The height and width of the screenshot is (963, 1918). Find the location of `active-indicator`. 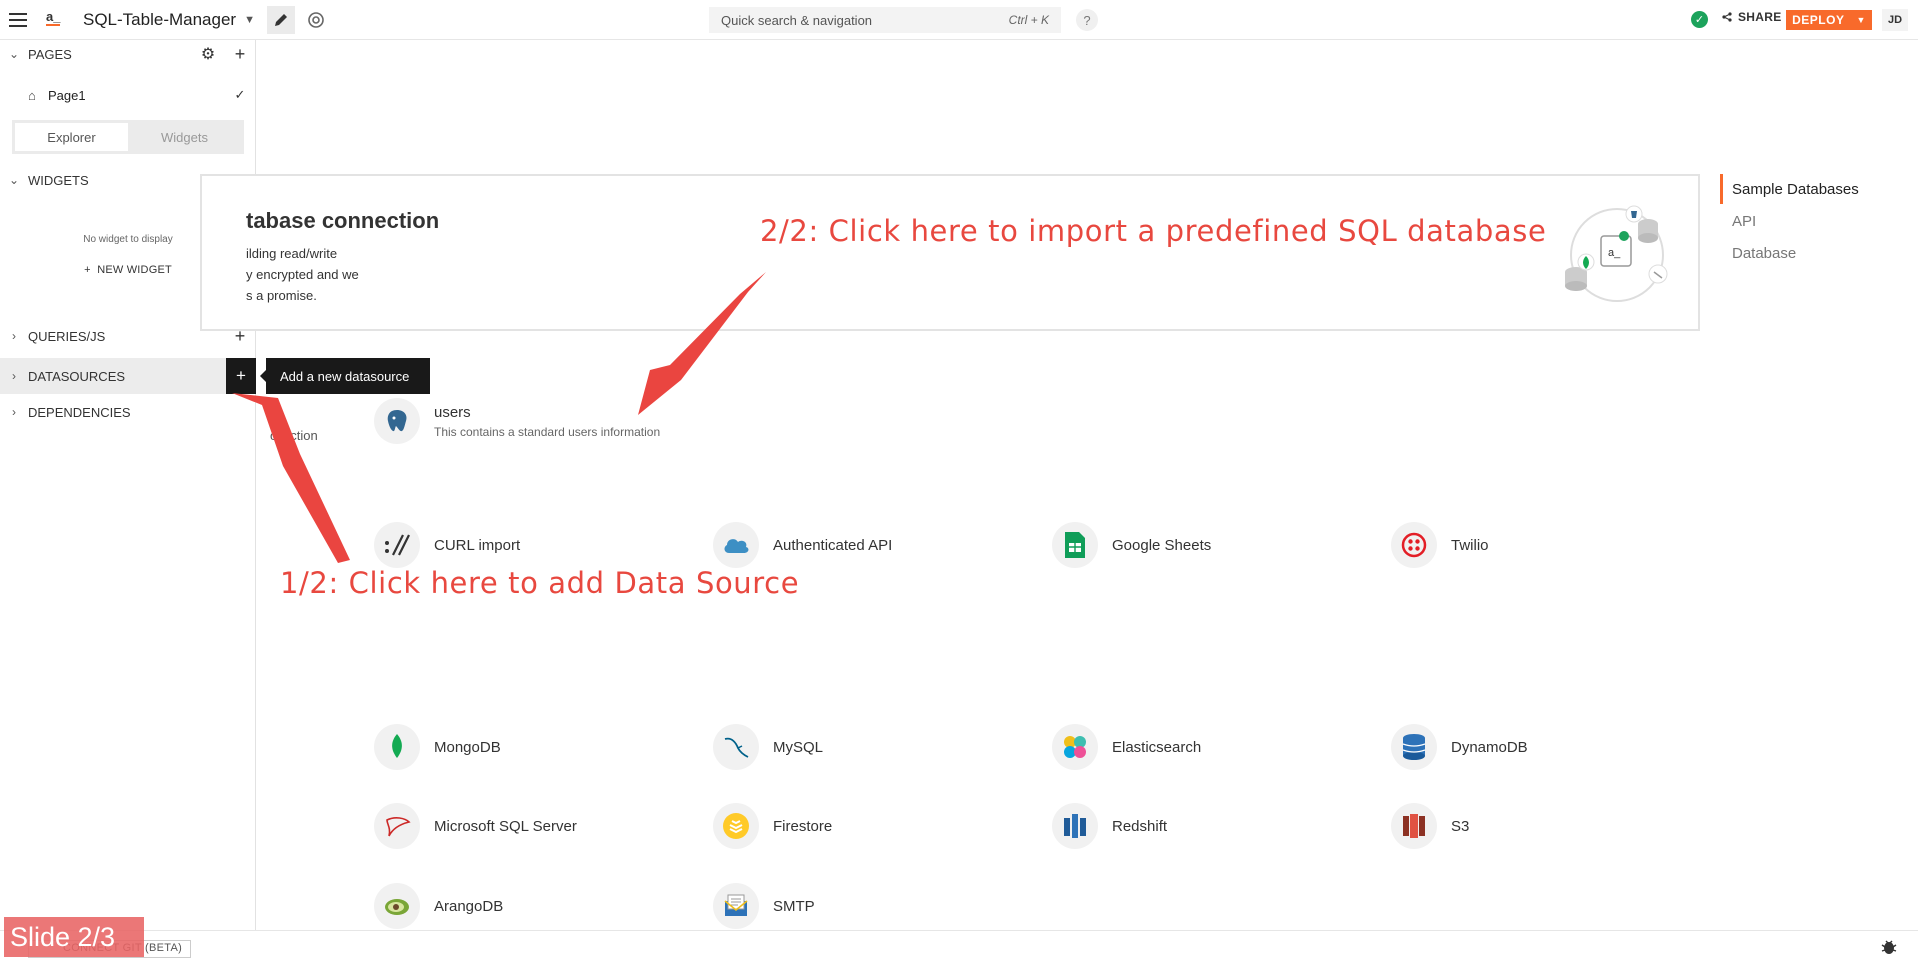

active-indicator is located at coordinates (1721, 189).